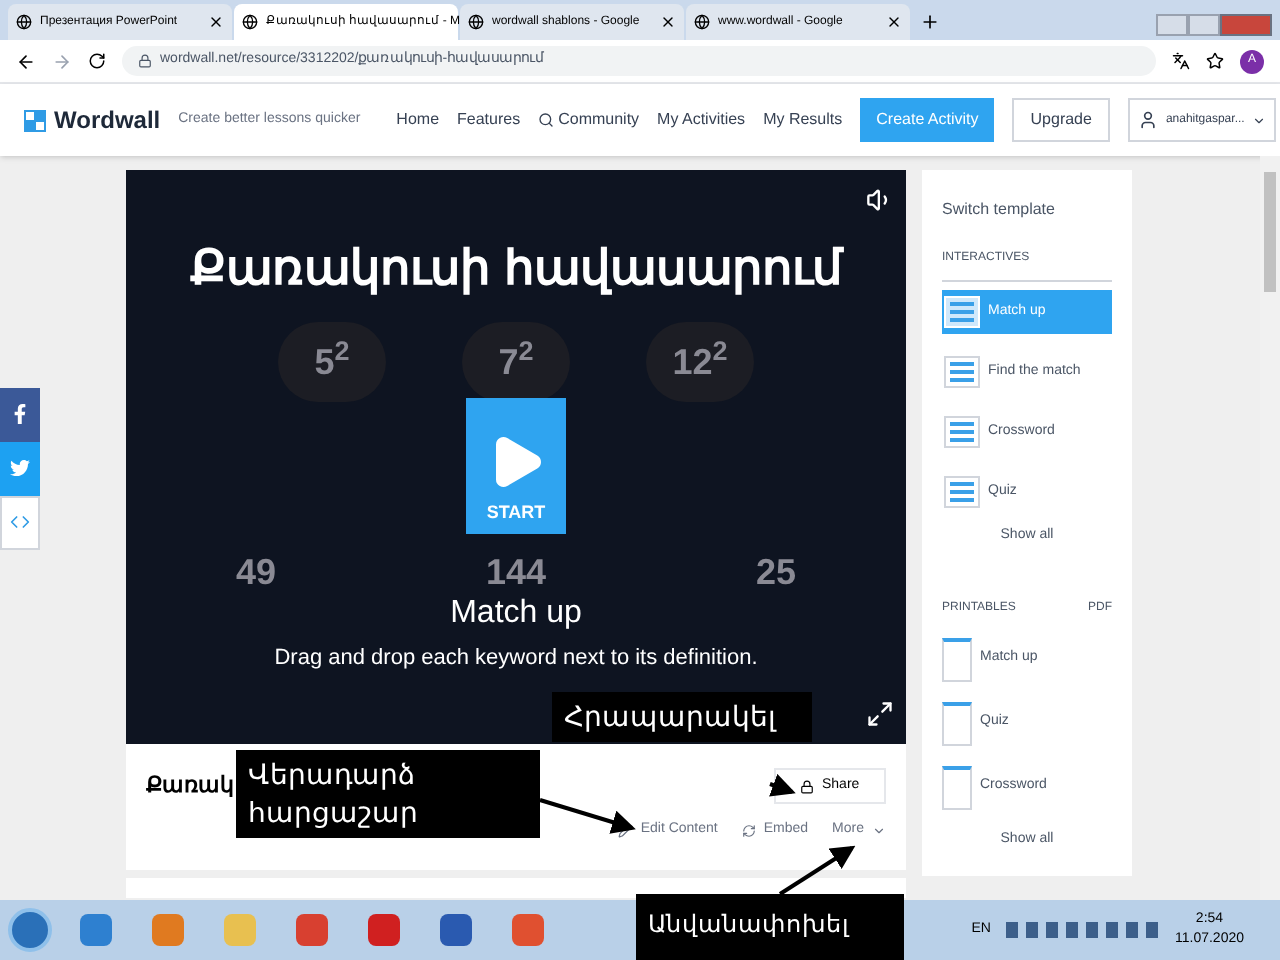 The height and width of the screenshot is (960, 1280). I want to click on start-orb-icon, so click(30, 930).